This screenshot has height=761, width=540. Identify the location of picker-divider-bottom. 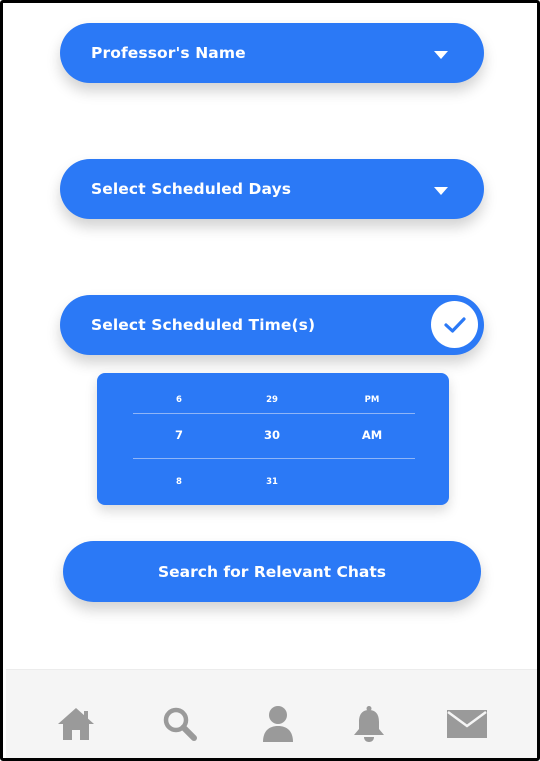
(274, 458).